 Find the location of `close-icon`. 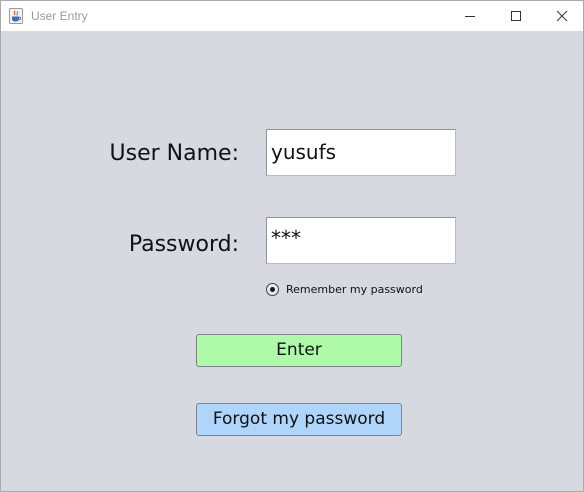

close-icon is located at coordinates (562, 16).